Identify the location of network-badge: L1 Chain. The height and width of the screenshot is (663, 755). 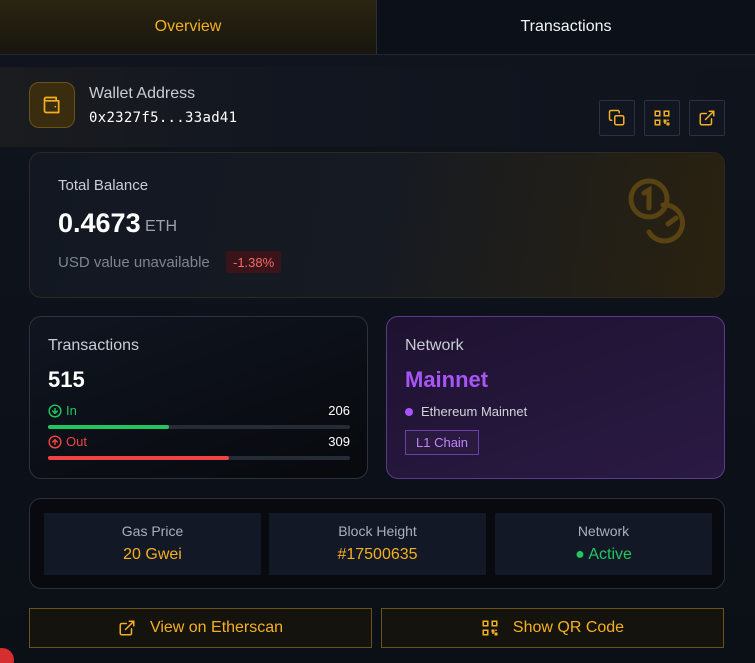
(442, 442).